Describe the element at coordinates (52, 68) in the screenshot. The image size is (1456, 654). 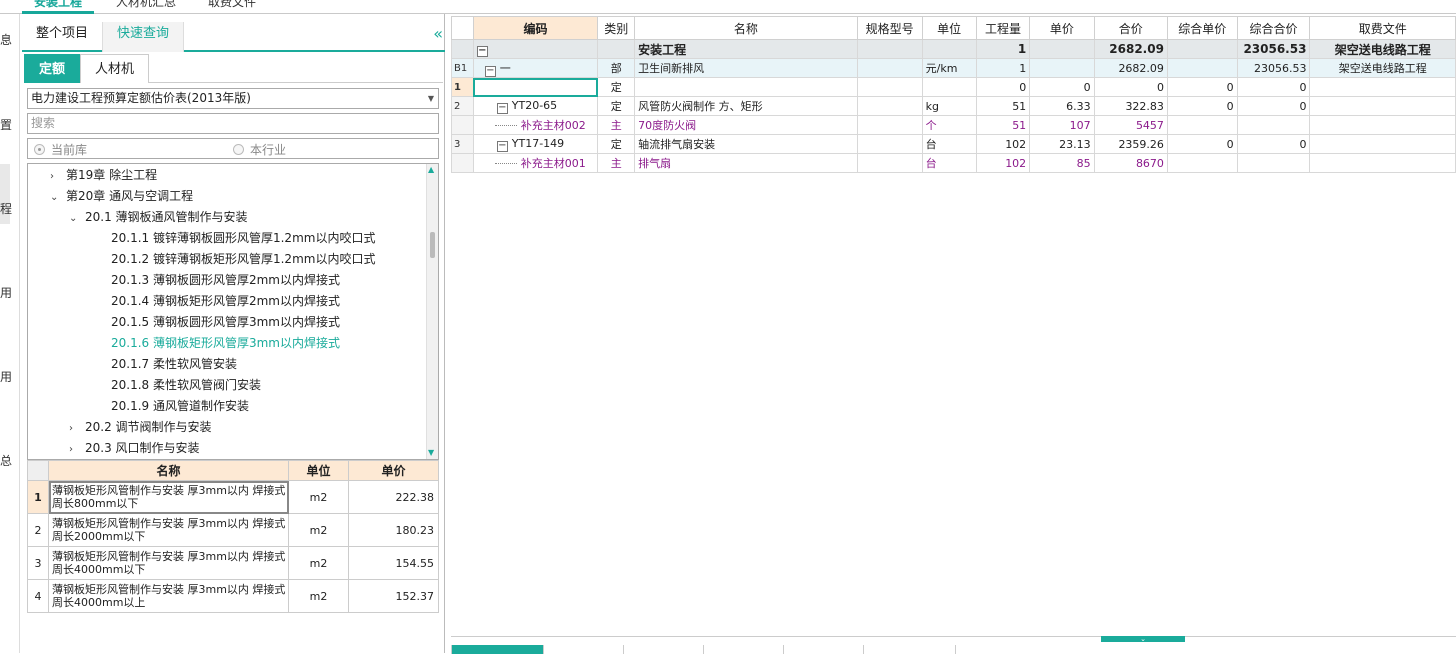
I see `tab-quota: 定额` at that location.